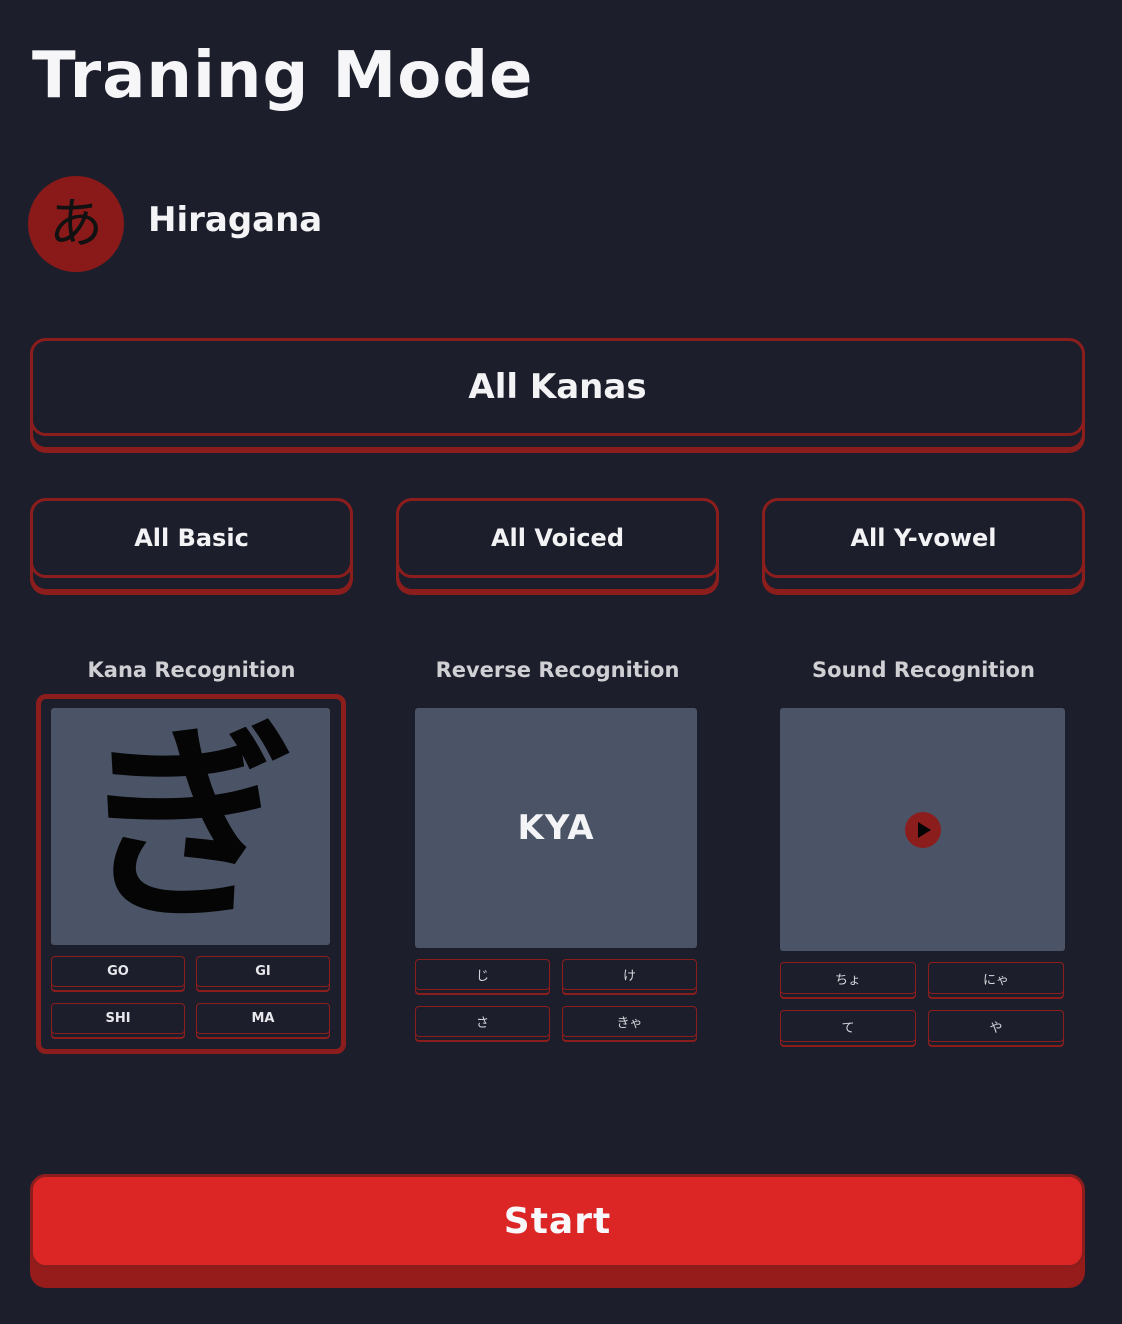  I want to click on play-triangle-icon, so click(924, 829).